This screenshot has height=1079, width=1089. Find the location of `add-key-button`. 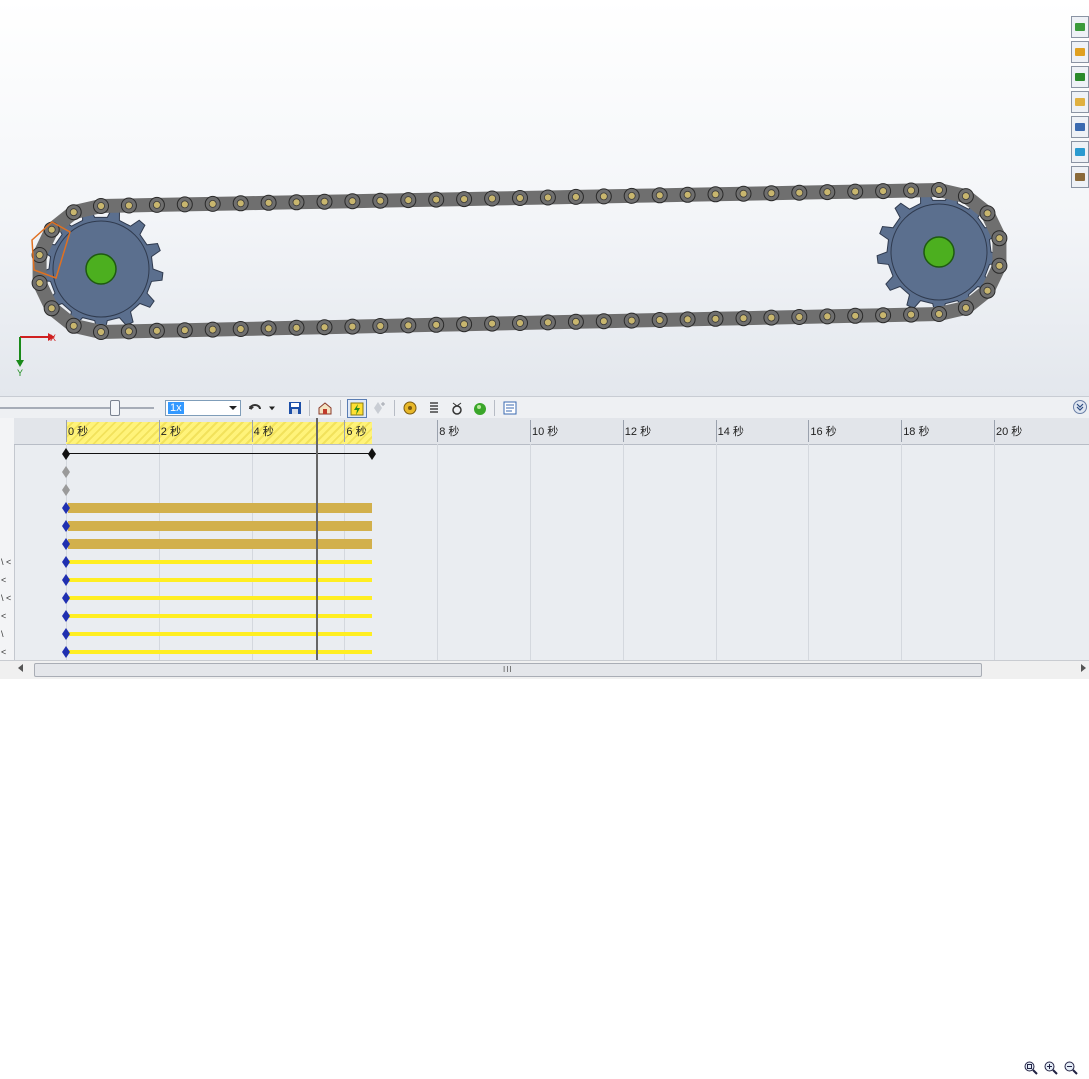

add-key-button is located at coordinates (379, 408).